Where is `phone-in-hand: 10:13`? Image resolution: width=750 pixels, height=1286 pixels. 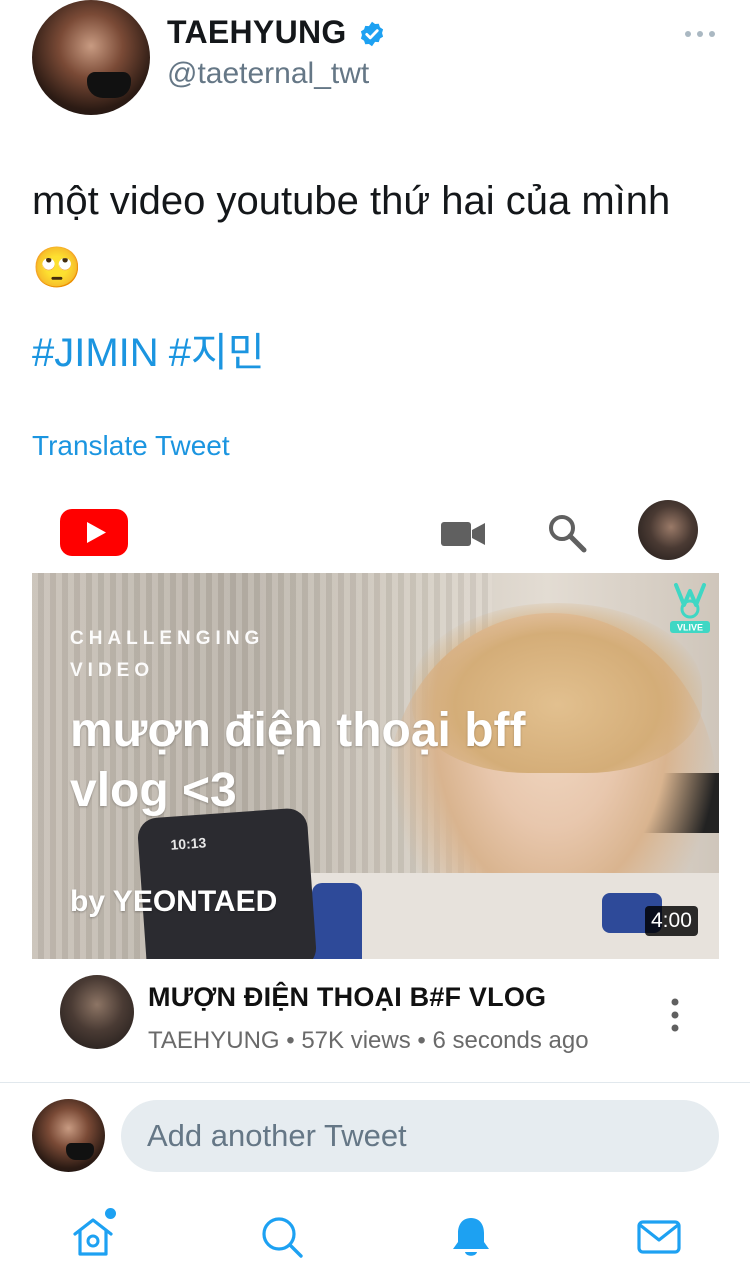 phone-in-hand: 10:13 is located at coordinates (227, 883).